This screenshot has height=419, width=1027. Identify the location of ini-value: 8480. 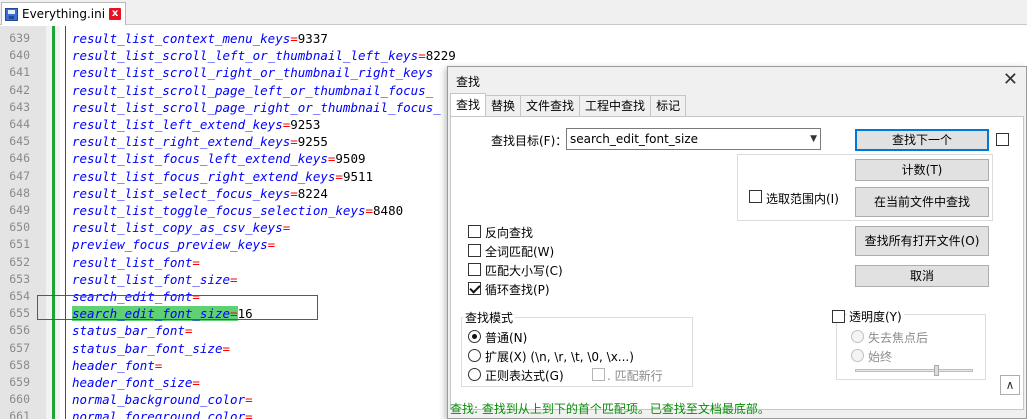
(388, 210).